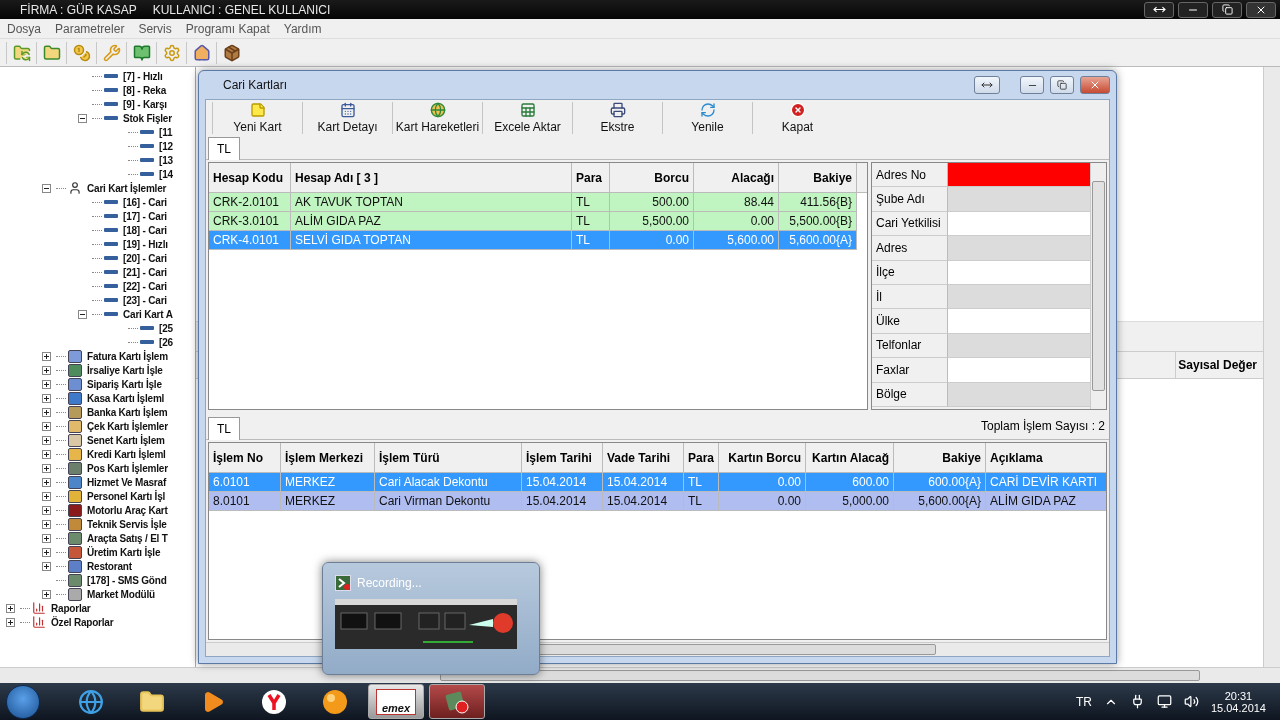 The height and width of the screenshot is (720, 1280). I want to click on tree-item: Motorlu Araç Kart, so click(127, 510).